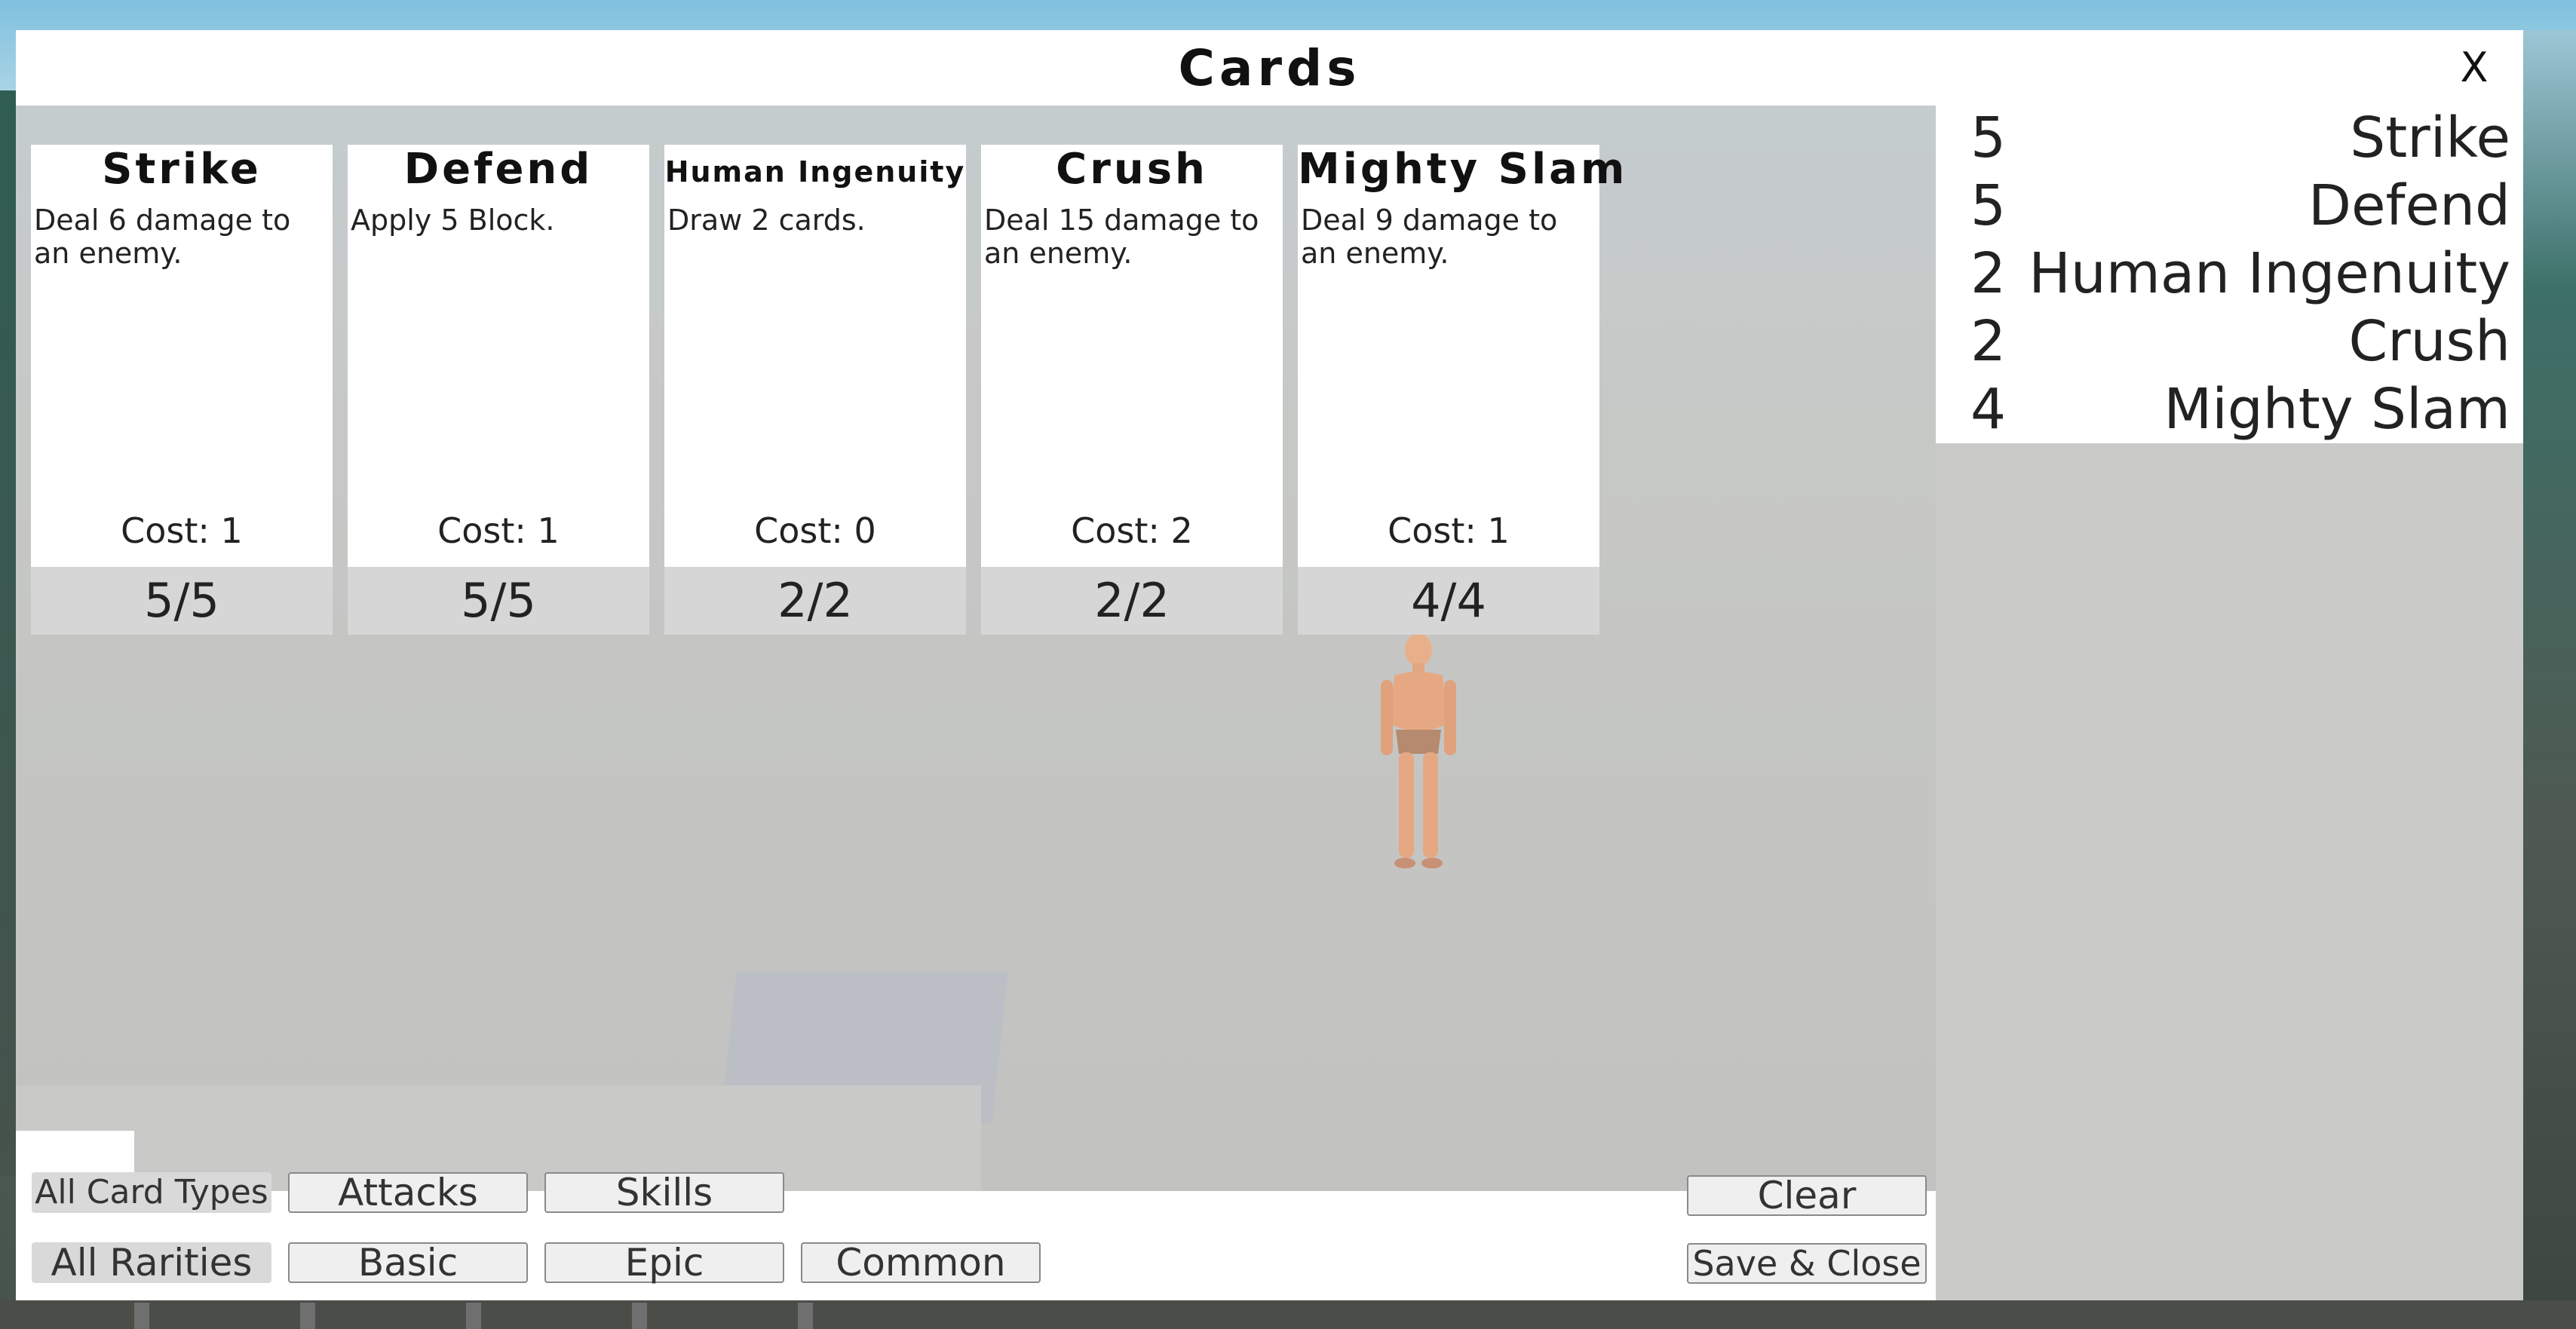 The height and width of the screenshot is (1329, 2576). Describe the element at coordinates (1463, 170) in the screenshot. I see `card-name: Mighty Slam` at that location.